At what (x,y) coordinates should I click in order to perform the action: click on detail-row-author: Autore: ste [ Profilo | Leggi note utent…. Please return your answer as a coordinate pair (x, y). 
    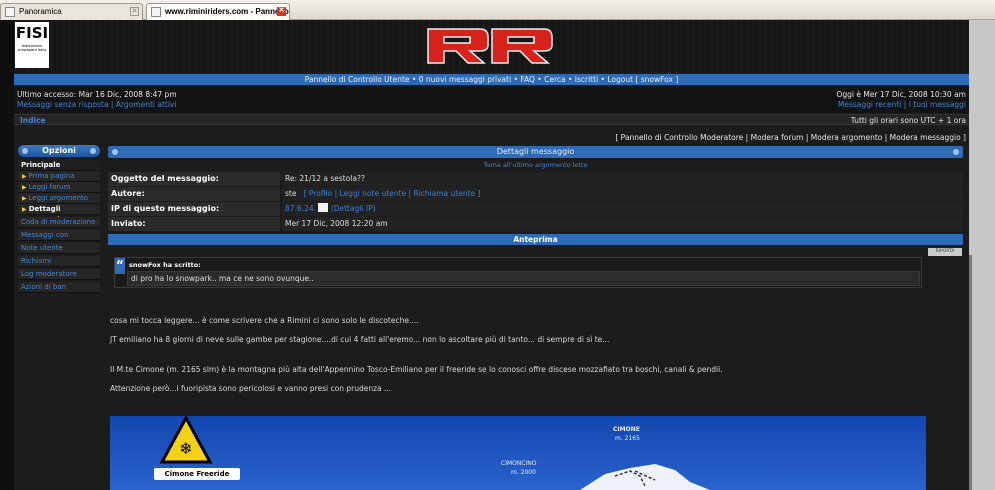
    Looking at the image, I should click on (535, 194).